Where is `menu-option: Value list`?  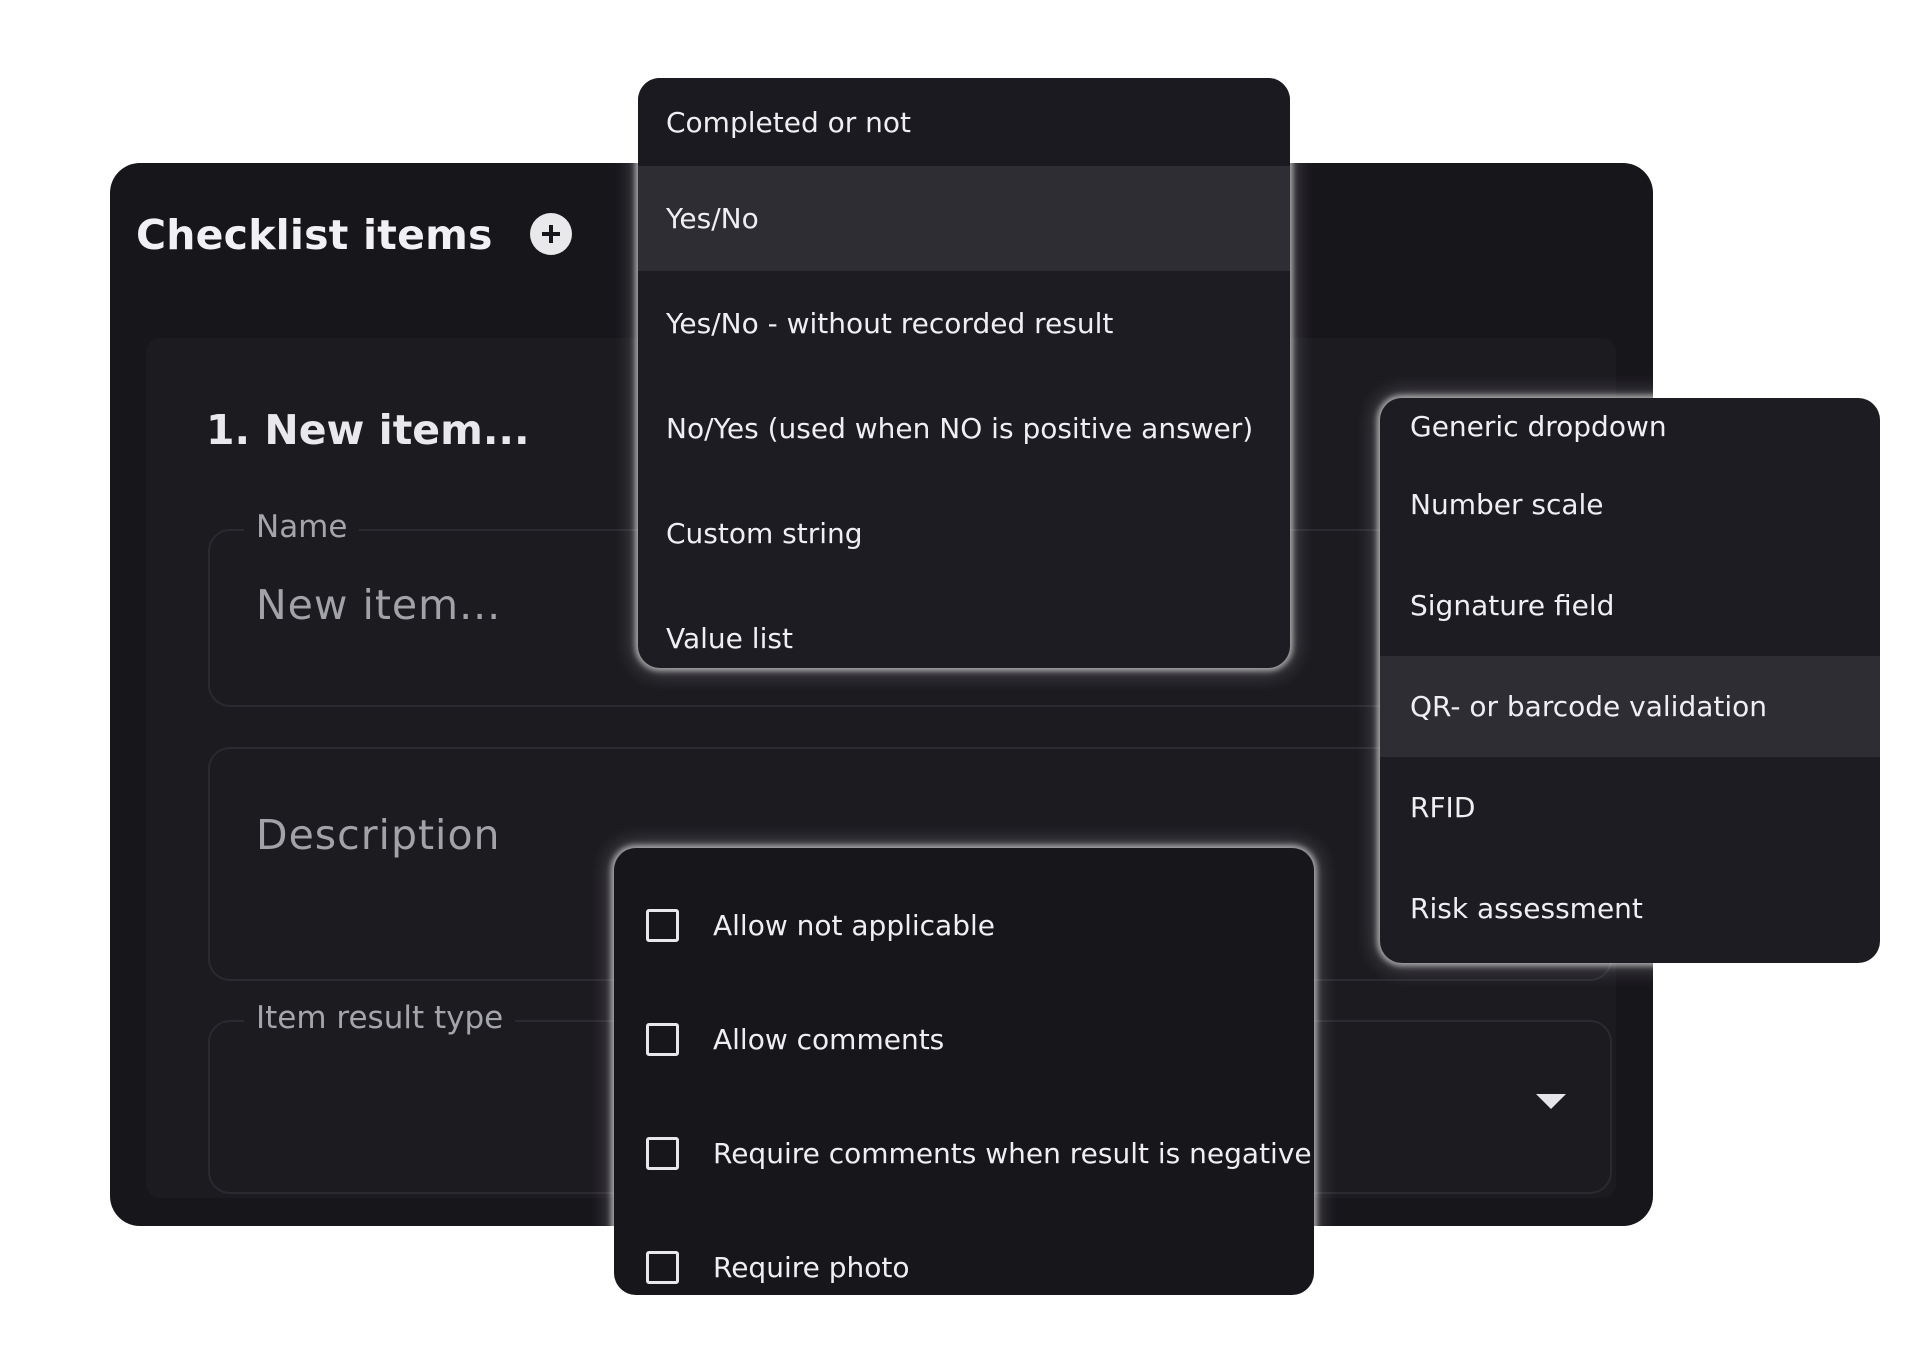 menu-option: Value list is located at coordinates (964, 627).